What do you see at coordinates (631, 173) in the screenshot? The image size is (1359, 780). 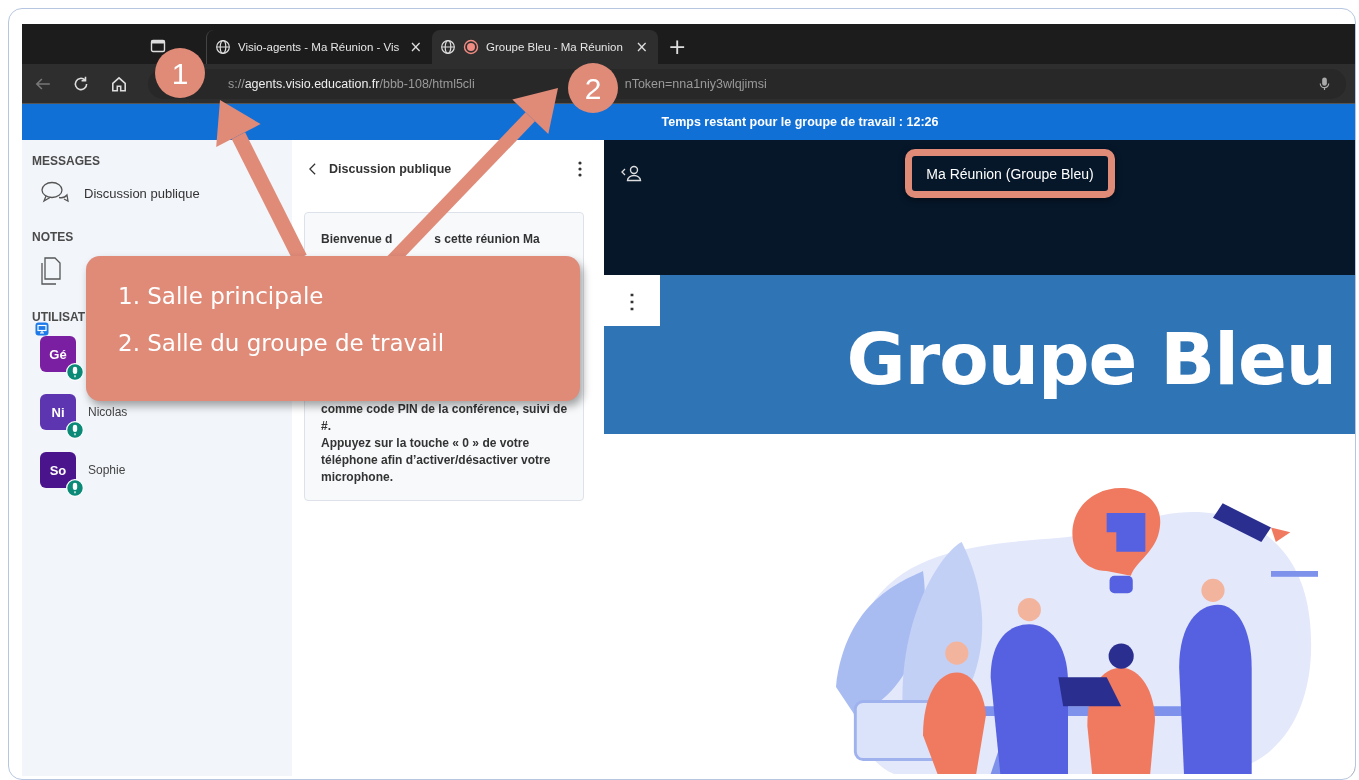 I see `user-list-toggle-icon` at bounding box center [631, 173].